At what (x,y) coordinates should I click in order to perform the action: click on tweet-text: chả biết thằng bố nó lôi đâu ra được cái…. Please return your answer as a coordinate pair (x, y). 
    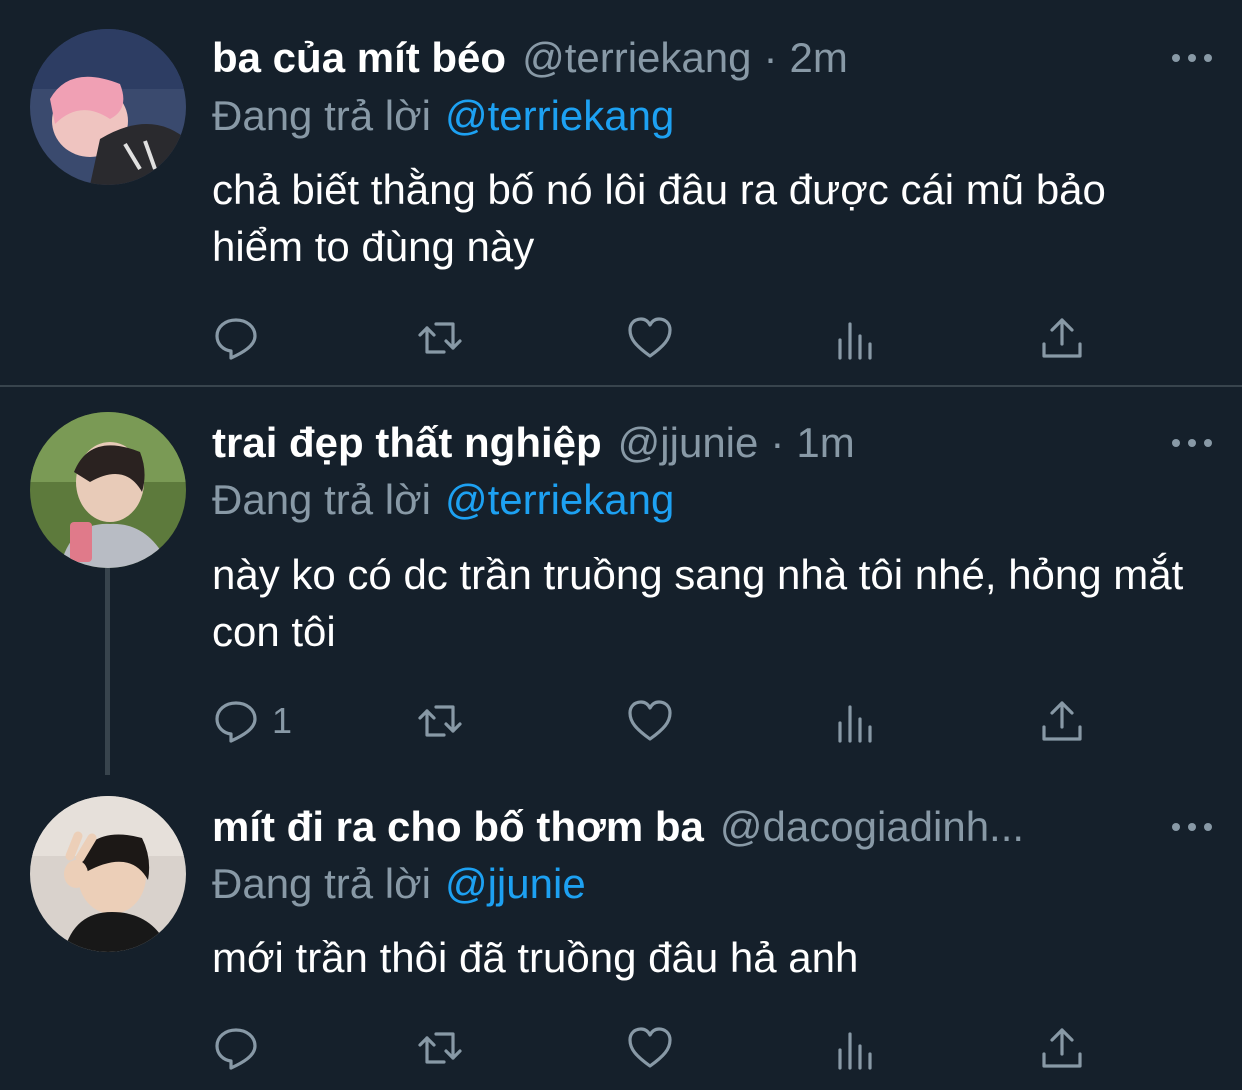
    Looking at the image, I should click on (659, 218).